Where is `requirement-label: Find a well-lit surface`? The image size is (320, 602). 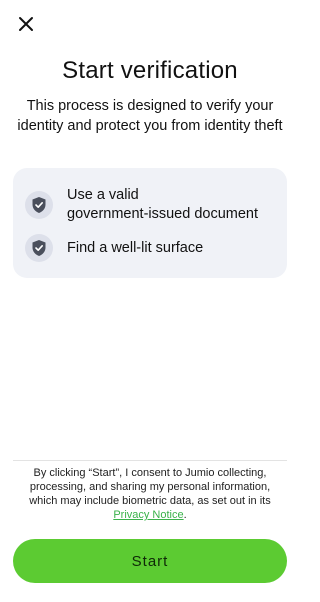 requirement-label: Find a well-lit surface is located at coordinates (135, 247).